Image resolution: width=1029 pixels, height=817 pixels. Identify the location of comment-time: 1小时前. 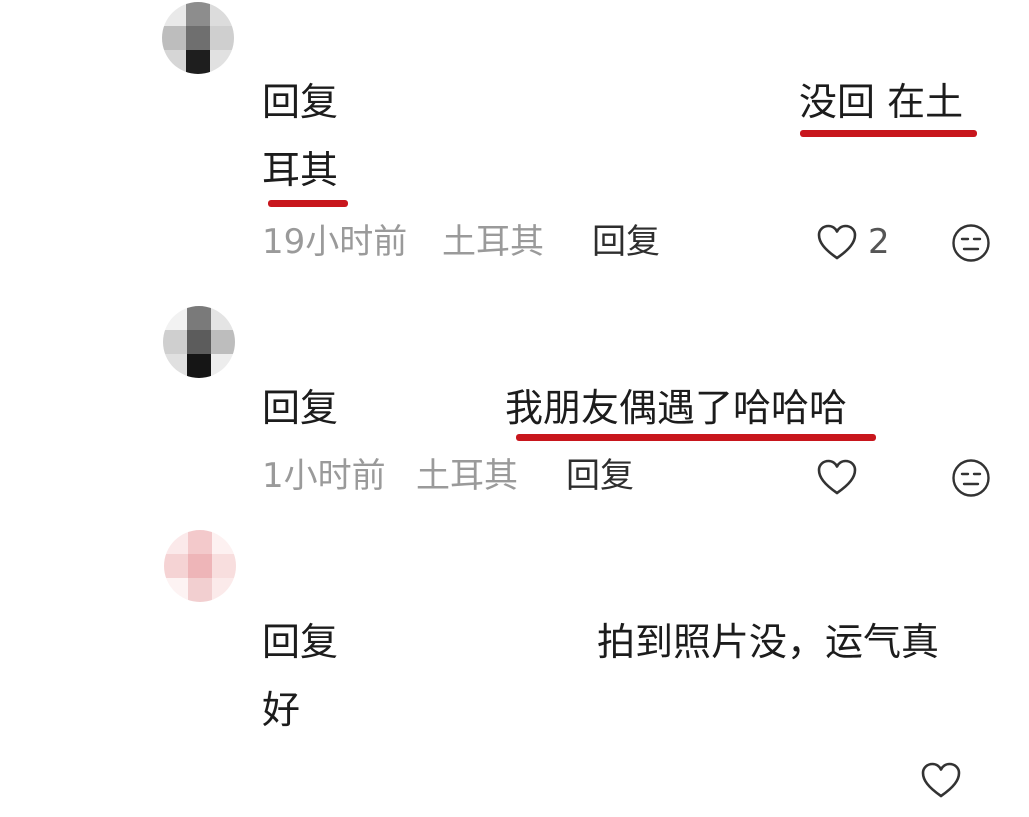
(324, 476).